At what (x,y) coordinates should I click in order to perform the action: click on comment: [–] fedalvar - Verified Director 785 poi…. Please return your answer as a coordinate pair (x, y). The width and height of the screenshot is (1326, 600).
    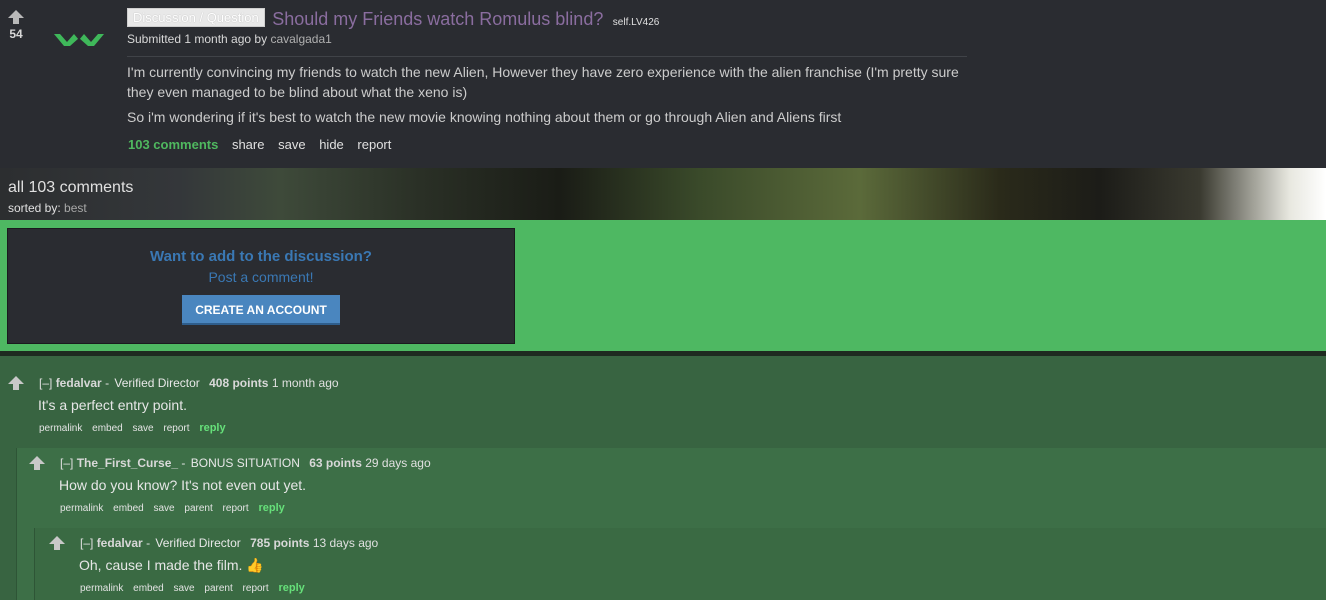
    Looking at the image, I should click on (680, 564).